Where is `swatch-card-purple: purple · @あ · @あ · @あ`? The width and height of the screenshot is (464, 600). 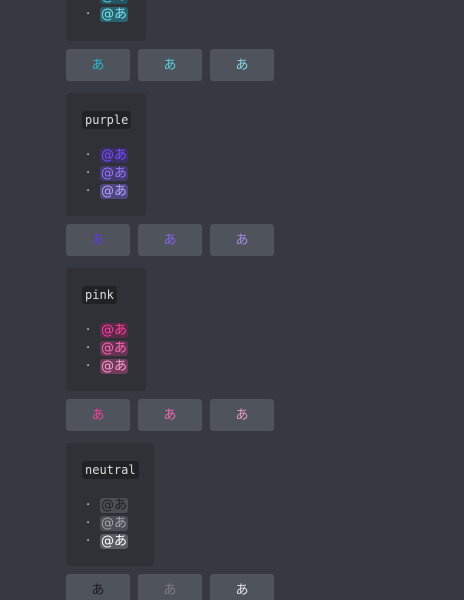
swatch-card-purple: purple · @あ · @あ · @あ is located at coordinates (106, 154).